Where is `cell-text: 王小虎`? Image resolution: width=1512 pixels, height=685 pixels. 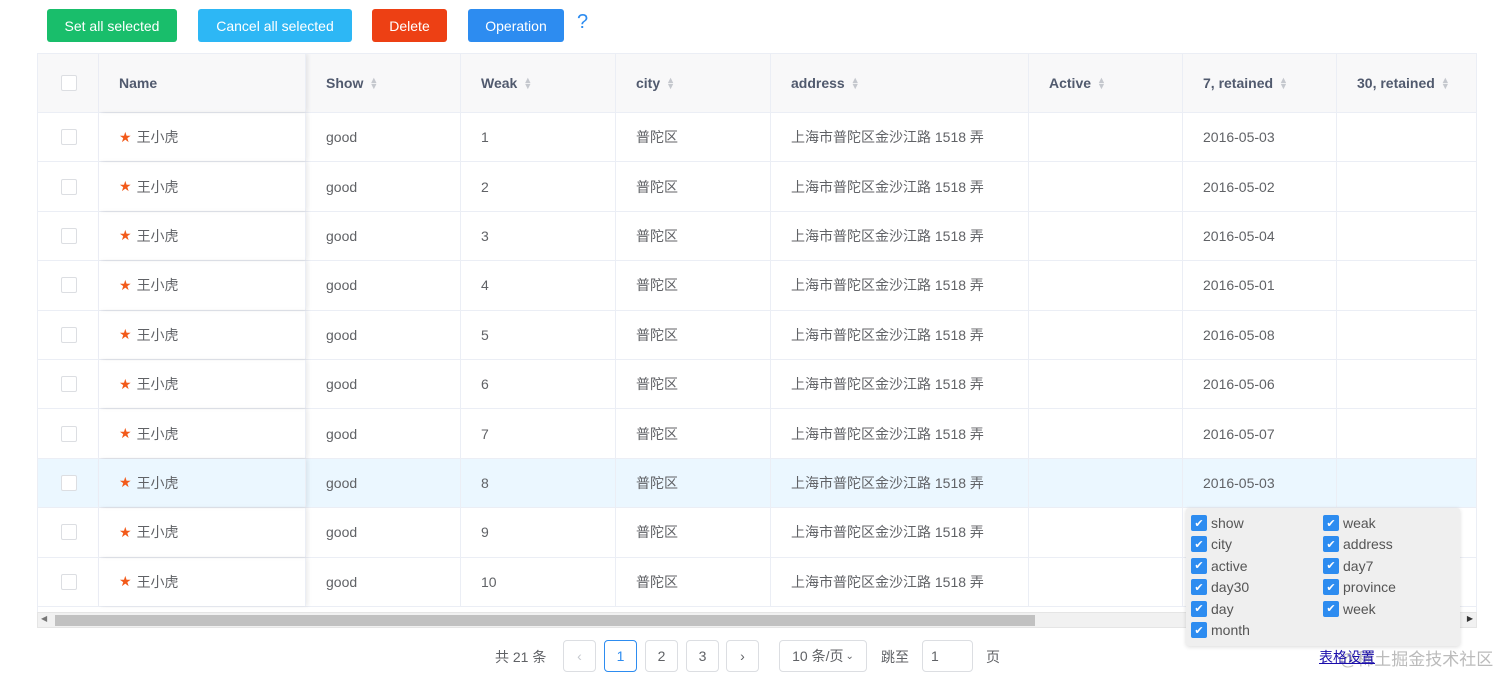
cell-text: 王小虎 is located at coordinates (157, 285).